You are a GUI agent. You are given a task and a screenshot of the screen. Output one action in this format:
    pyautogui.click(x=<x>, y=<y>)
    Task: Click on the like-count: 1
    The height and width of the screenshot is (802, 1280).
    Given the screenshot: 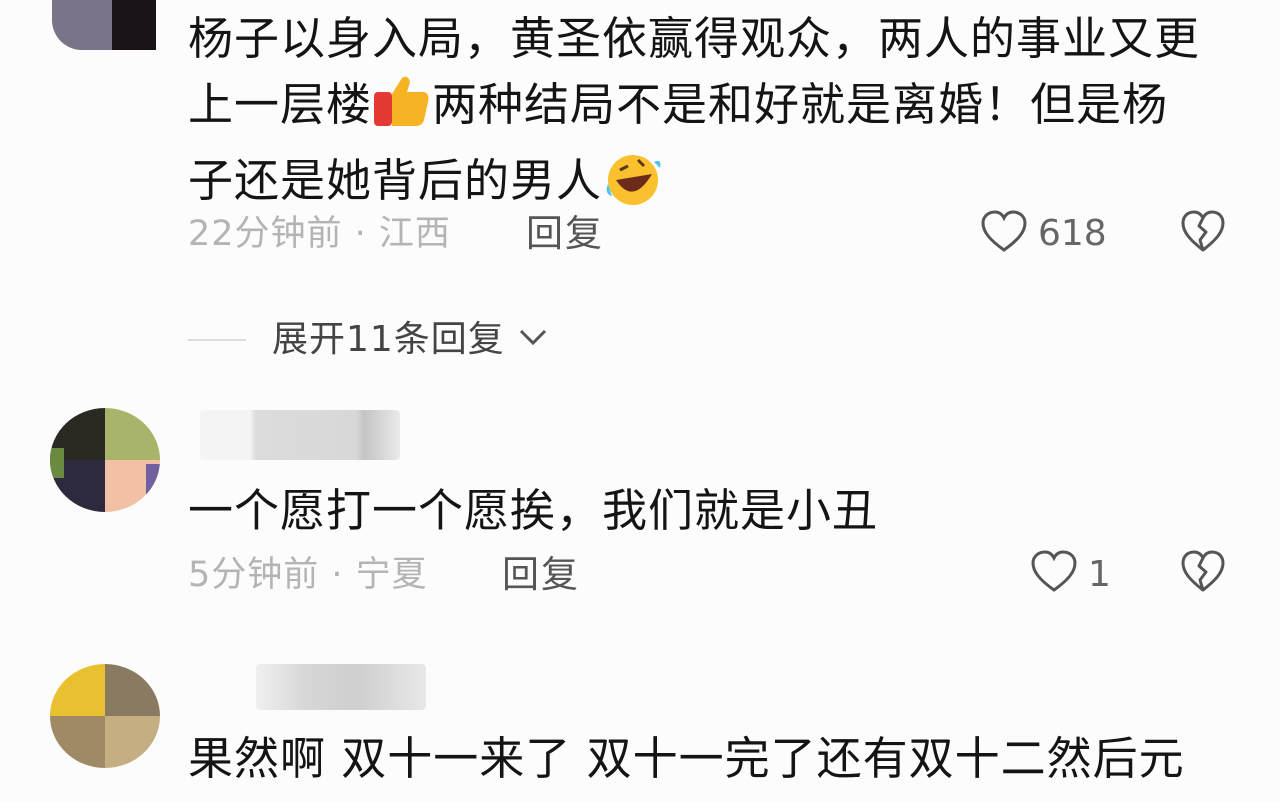 What is the action you would take?
    pyautogui.click(x=1099, y=574)
    